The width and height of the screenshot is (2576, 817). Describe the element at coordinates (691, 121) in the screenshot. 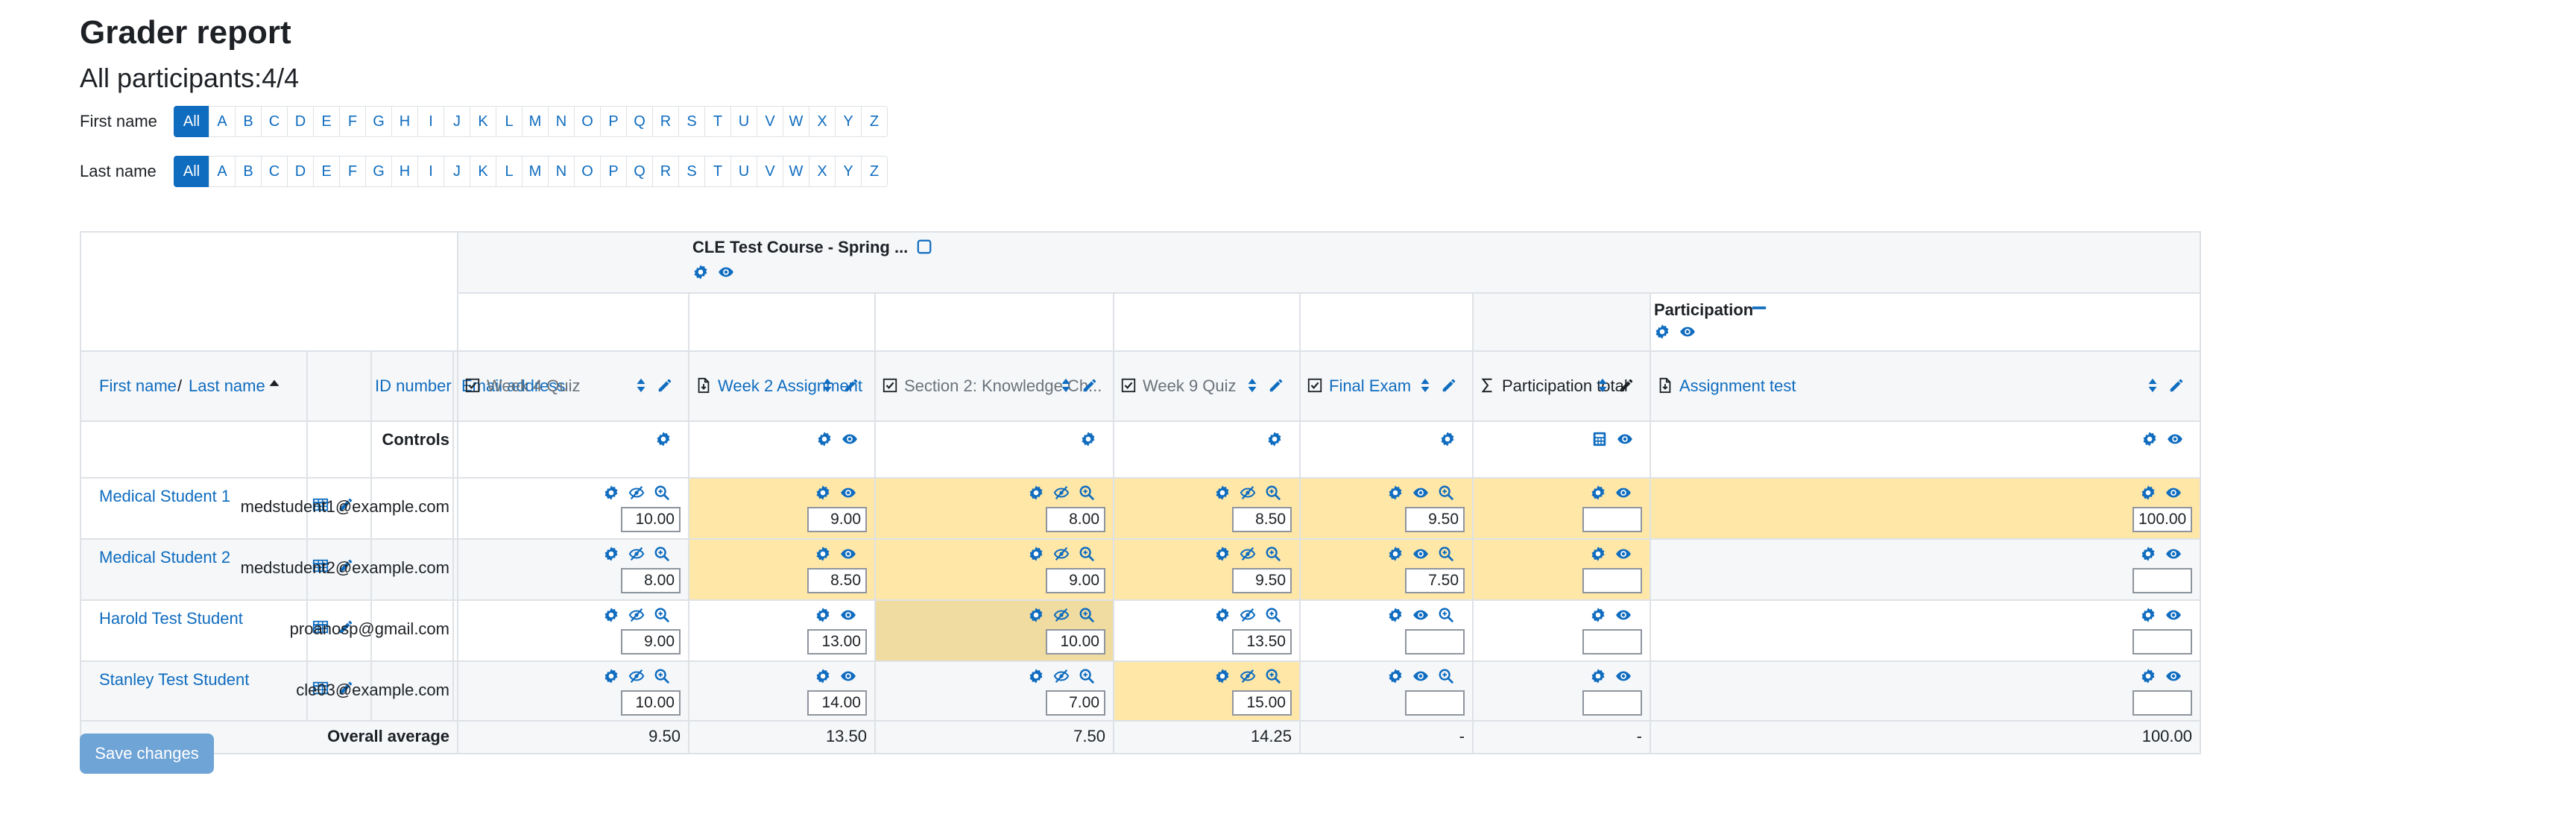

I see `first-name-letter-s: S` at that location.